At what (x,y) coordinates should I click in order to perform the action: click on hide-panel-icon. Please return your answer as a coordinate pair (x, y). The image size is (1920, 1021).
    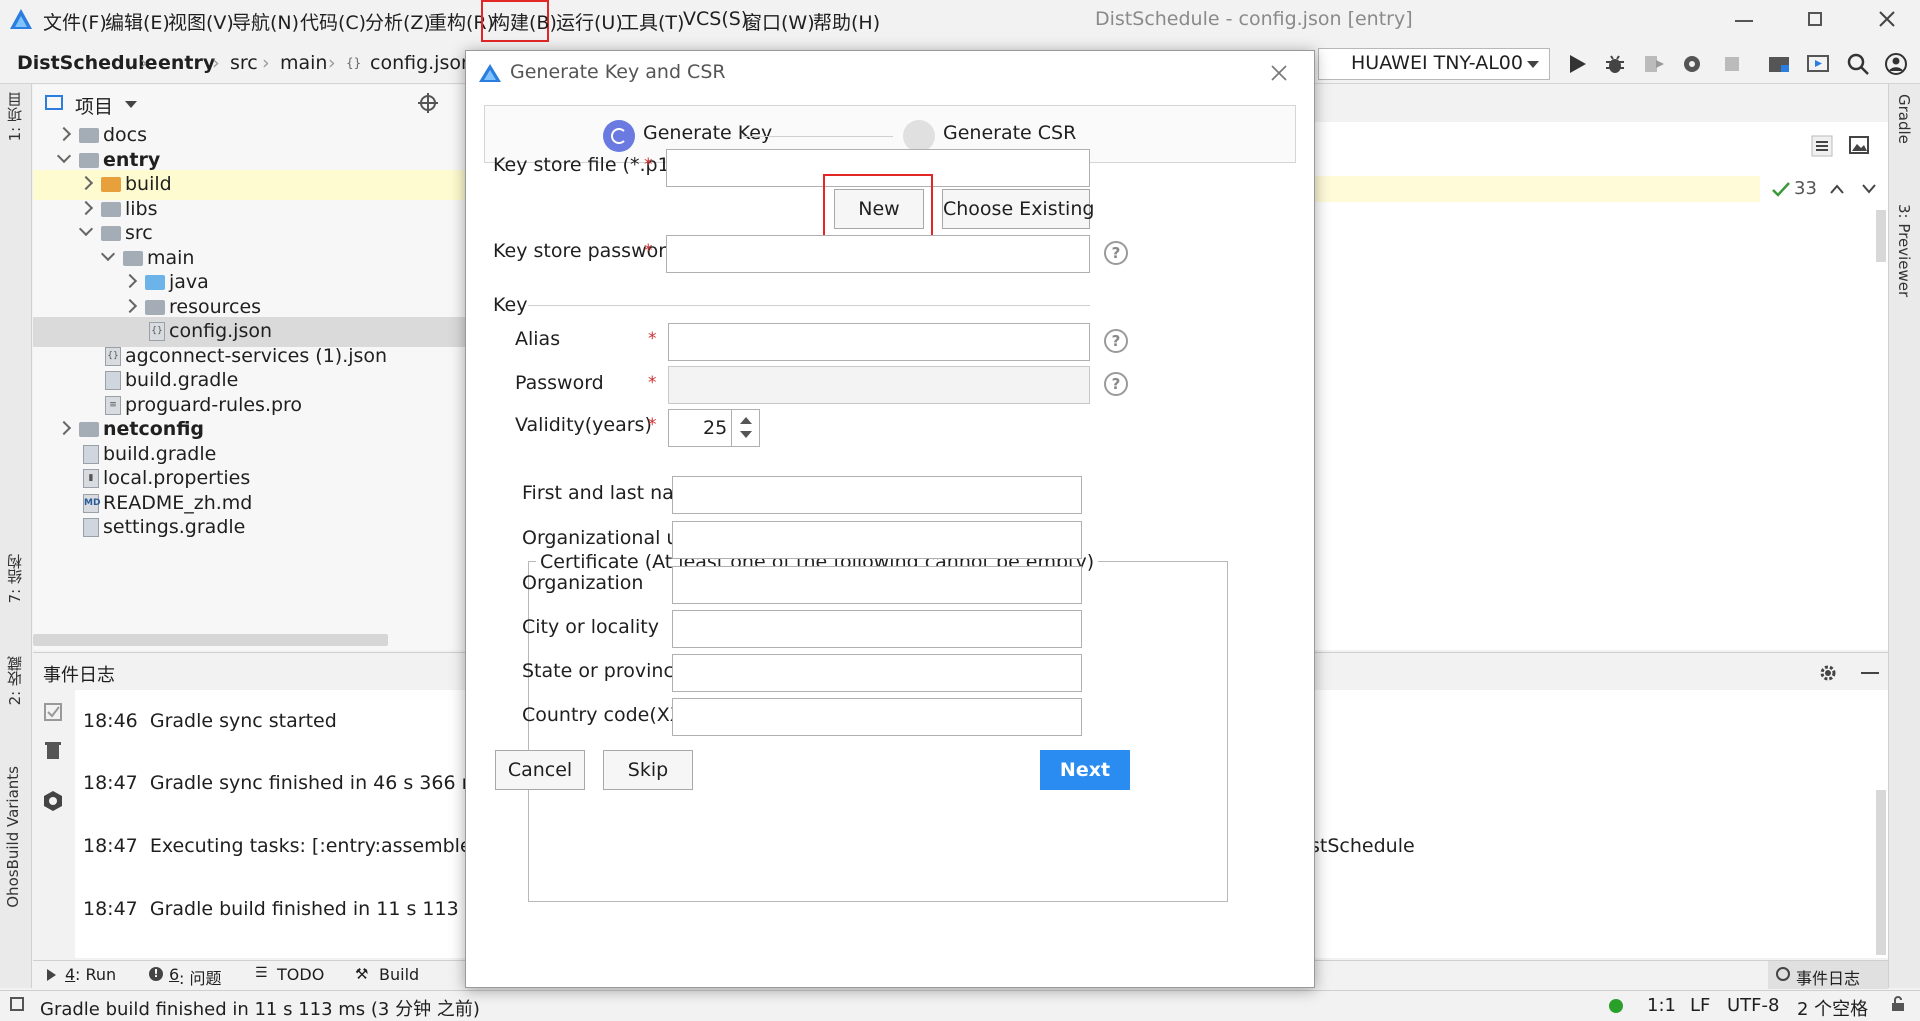
    Looking at the image, I should click on (1870, 673).